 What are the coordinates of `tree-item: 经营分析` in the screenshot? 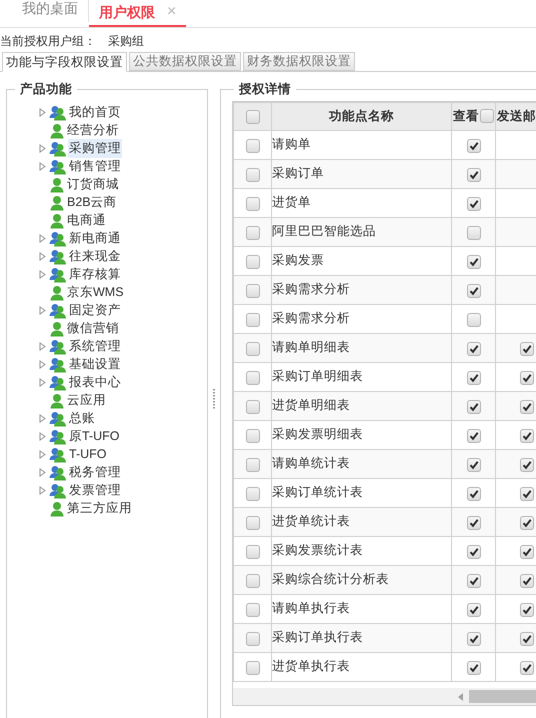 It's located at (93, 130).